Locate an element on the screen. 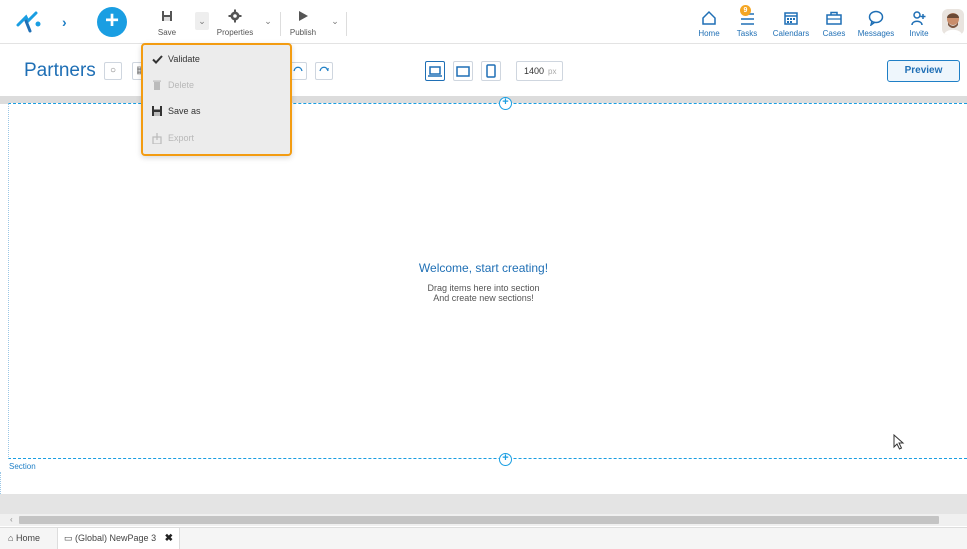 This screenshot has height=549, width=967. add-section-bottom-button: + is located at coordinates (505, 459).